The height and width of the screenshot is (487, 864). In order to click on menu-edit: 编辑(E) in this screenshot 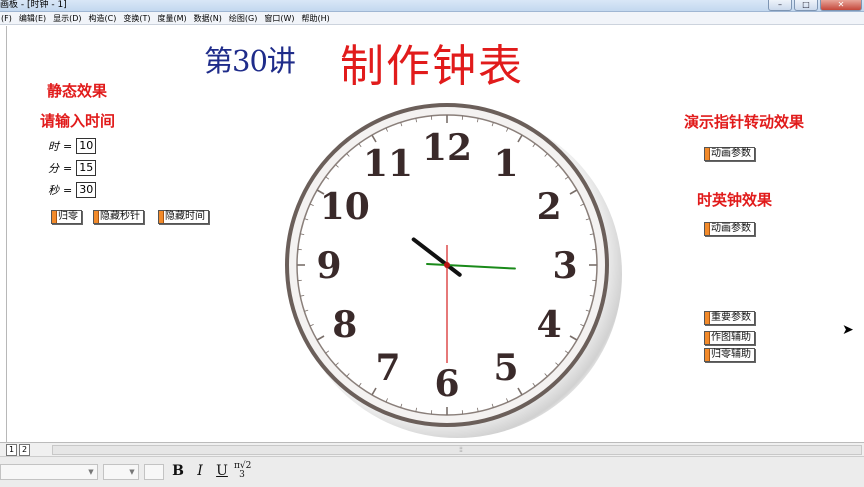, I will do `click(32, 18)`.